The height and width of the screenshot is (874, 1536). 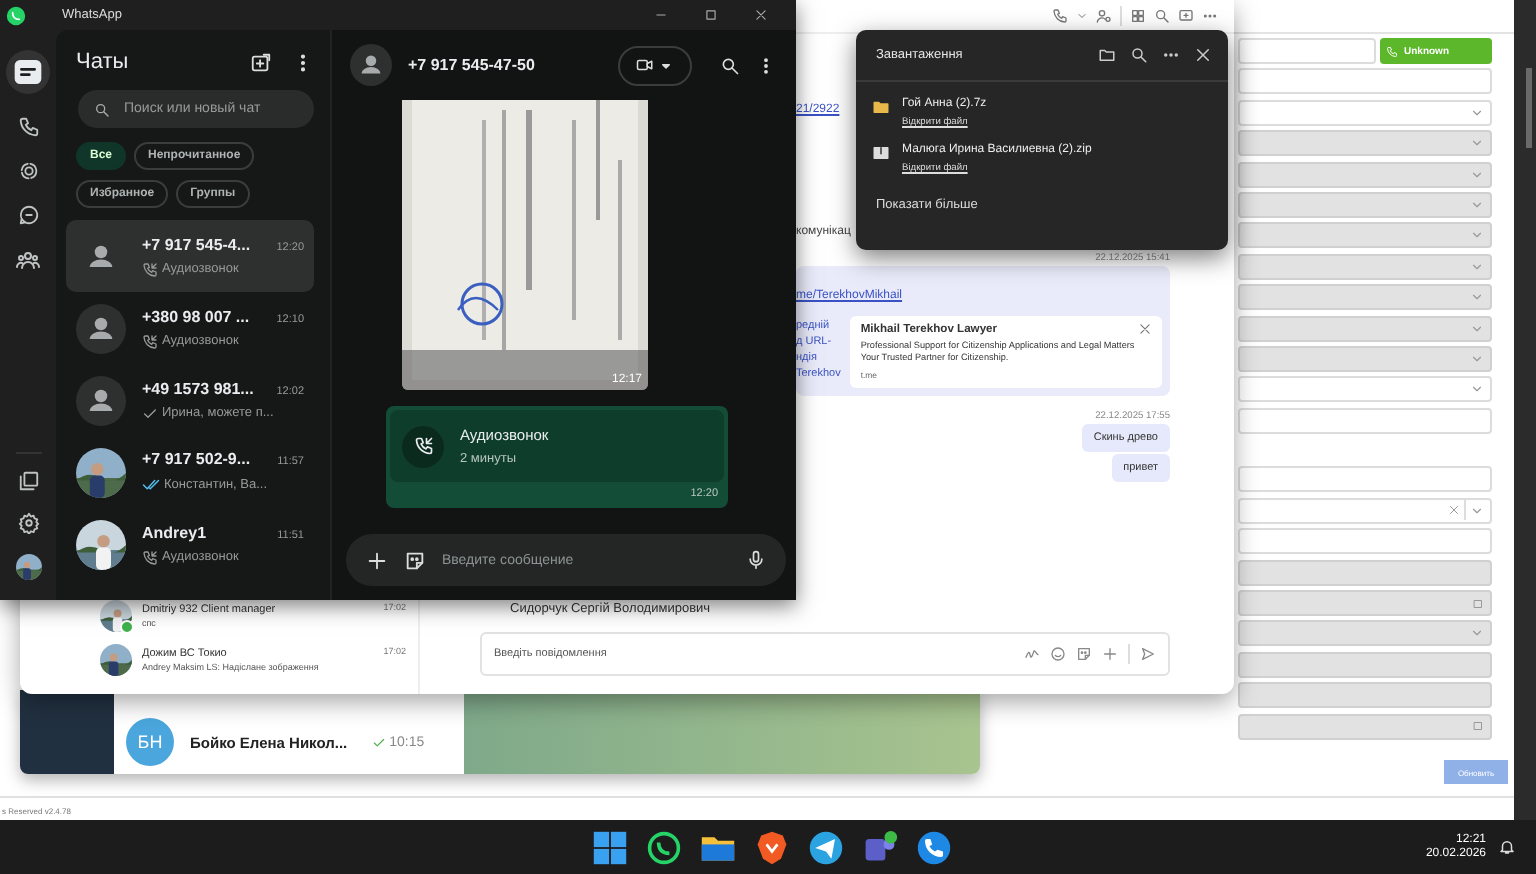 What do you see at coordinates (1529, 108) in the screenshot?
I see `scrollbar-thumb` at bounding box center [1529, 108].